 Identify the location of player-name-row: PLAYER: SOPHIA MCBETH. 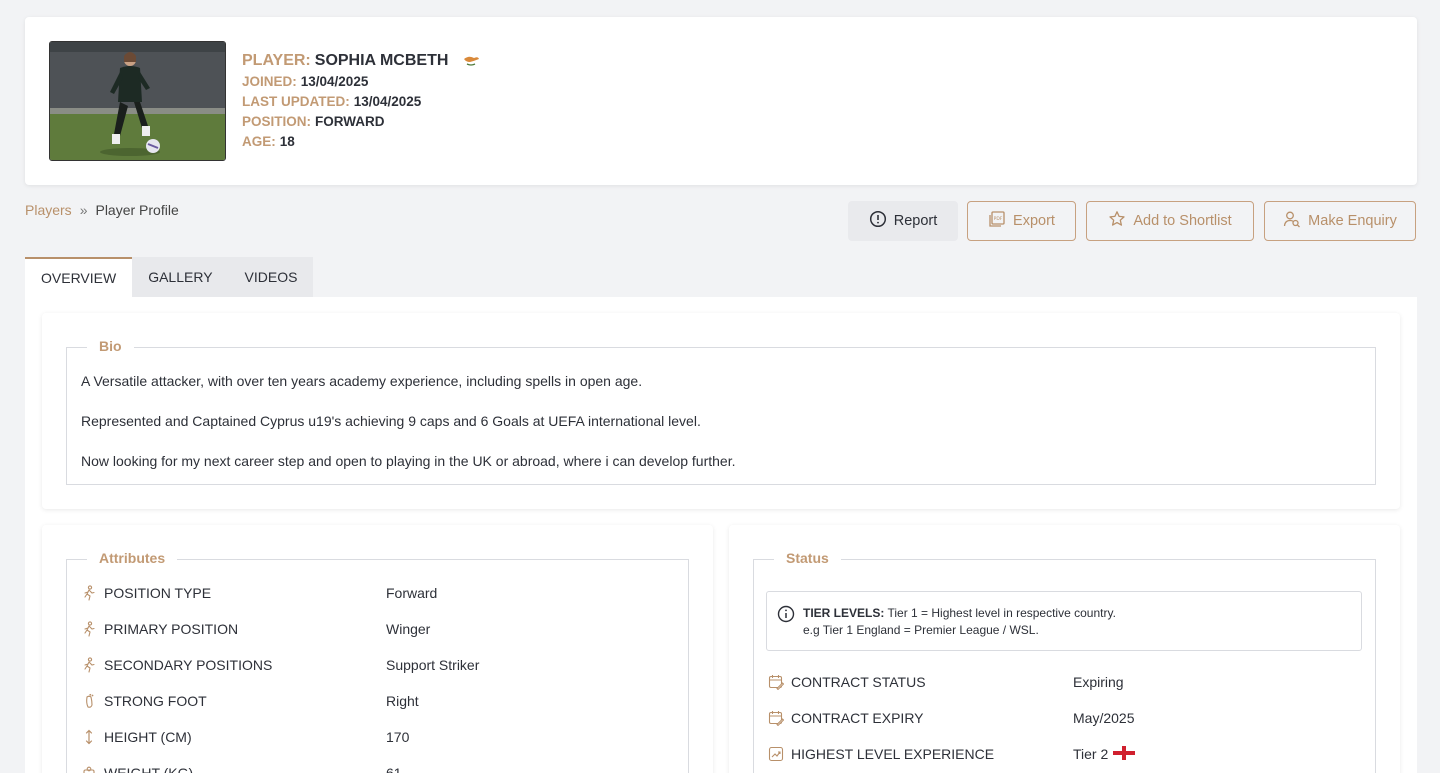
(362, 61).